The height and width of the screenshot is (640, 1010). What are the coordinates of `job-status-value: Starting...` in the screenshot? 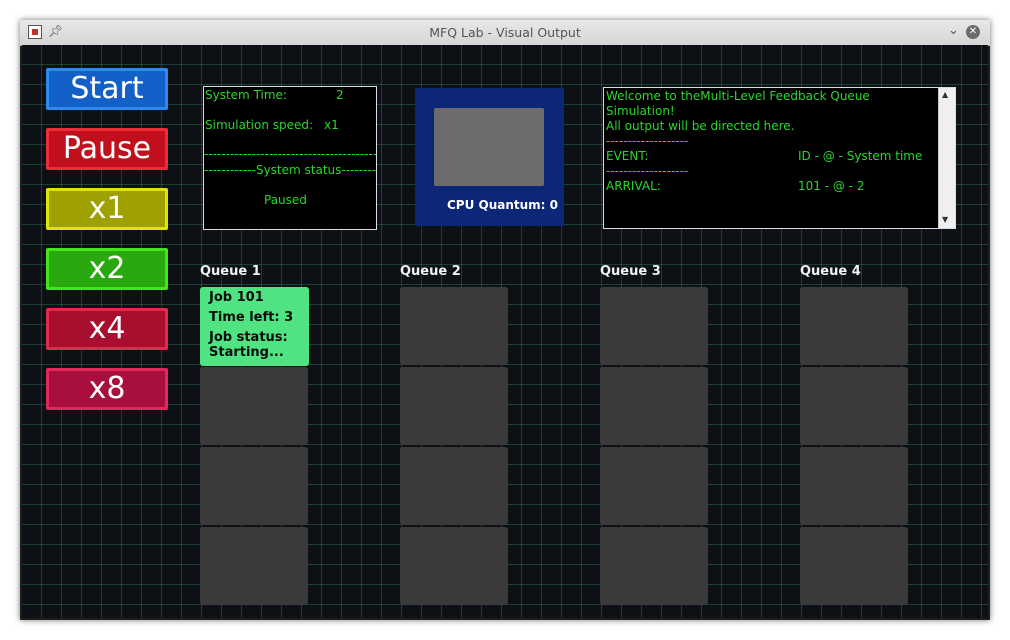 It's located at (246, 352).